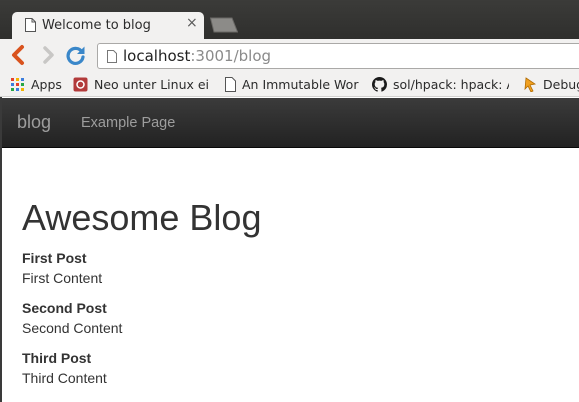 Image resolution: width=579 pixels, height=402 pixels. Describe the element at coordinates (80, 84) in the screenshot. I see `neo-icon` at that location.